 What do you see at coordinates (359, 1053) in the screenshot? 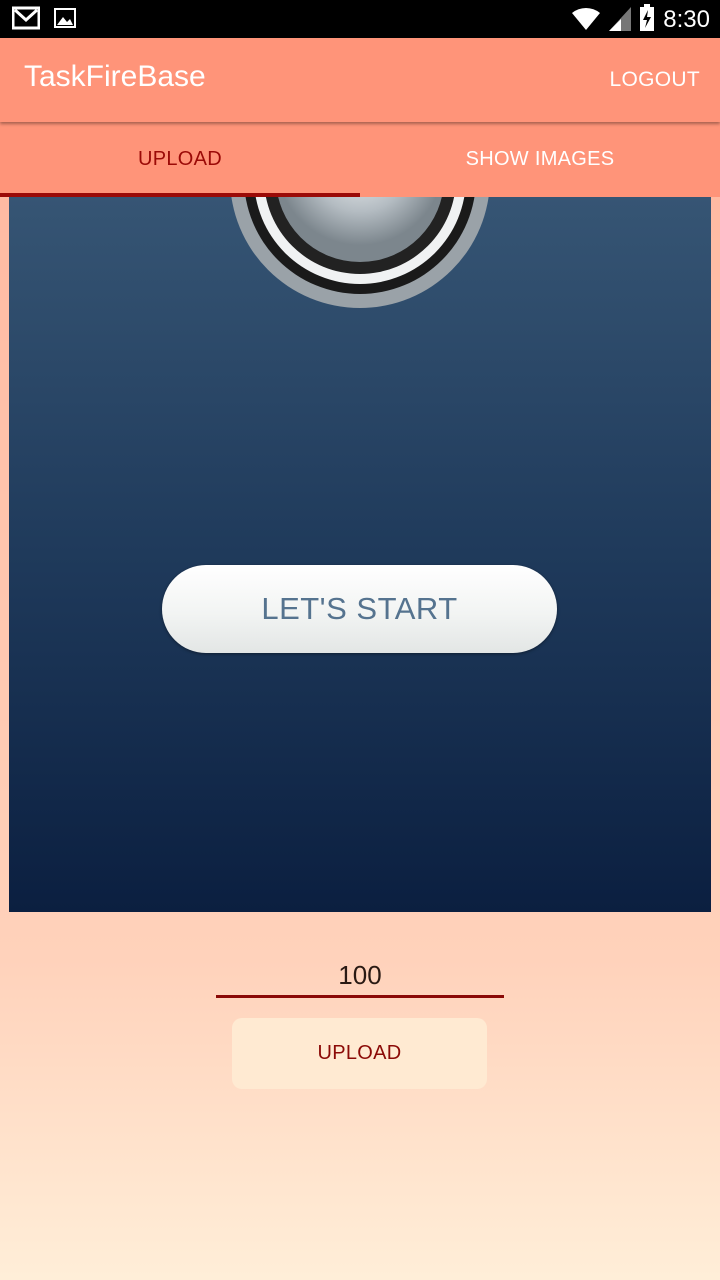
I see `upload-button: UPLOAD` at bounding box center [359, 1053].